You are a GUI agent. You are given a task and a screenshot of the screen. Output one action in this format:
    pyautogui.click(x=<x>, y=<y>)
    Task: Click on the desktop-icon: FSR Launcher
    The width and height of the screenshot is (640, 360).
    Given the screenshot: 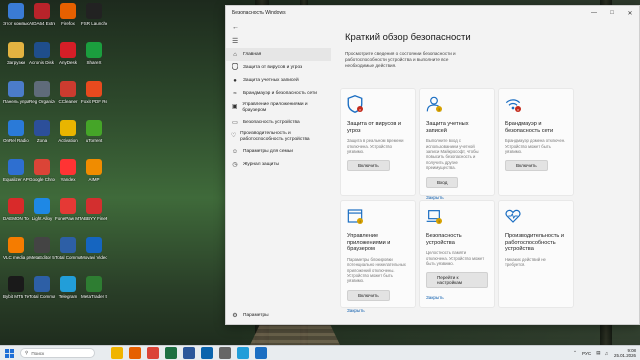 What is the action you would take?
    pyautogui.click(x=94, y=14)
    